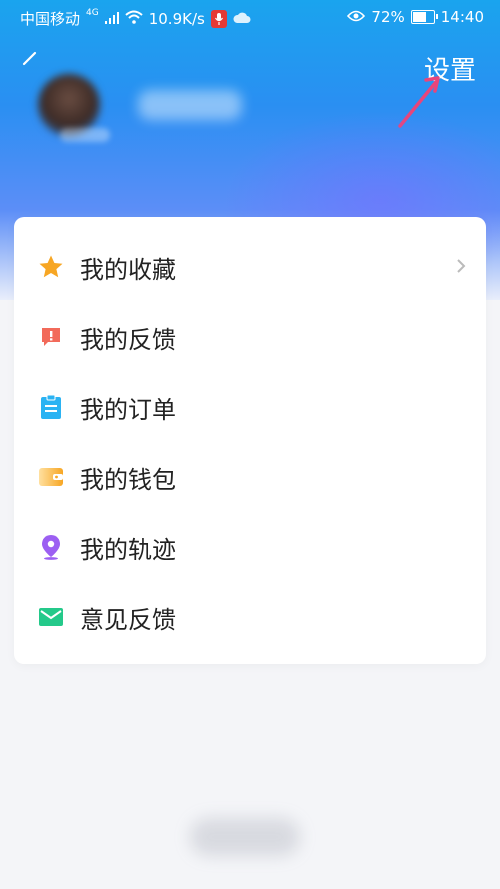  I want to click on clipboard-icon, so click(51, 407).